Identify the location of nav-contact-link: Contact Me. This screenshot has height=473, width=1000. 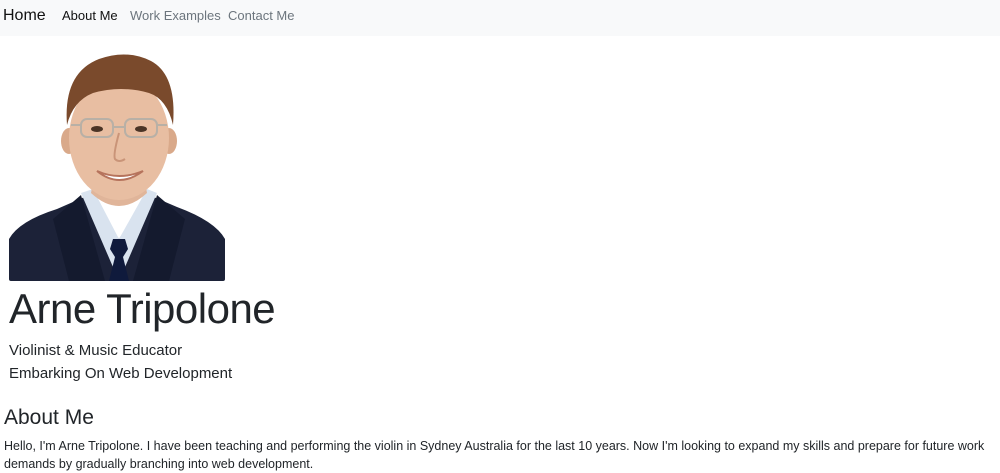
(261, 16).